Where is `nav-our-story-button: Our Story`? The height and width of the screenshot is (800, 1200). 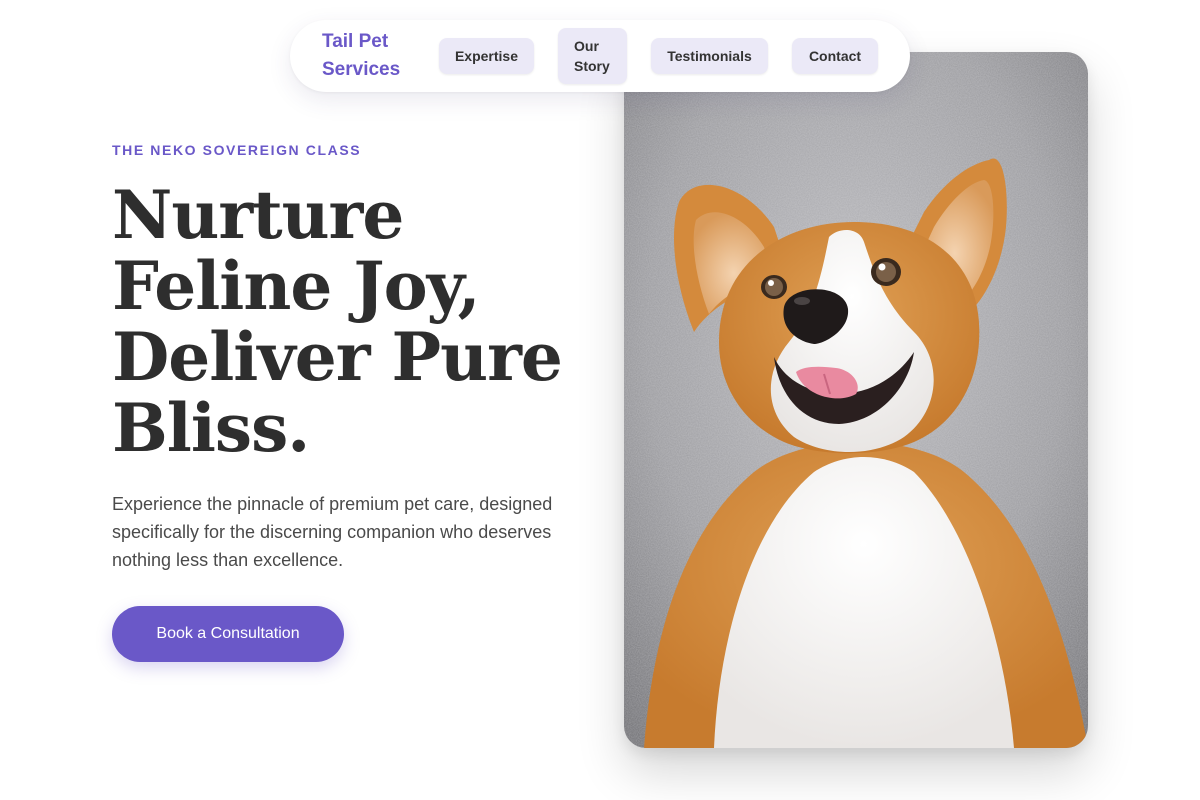 nav-our-story-button: Our Story is located at coordinates (592, 56).